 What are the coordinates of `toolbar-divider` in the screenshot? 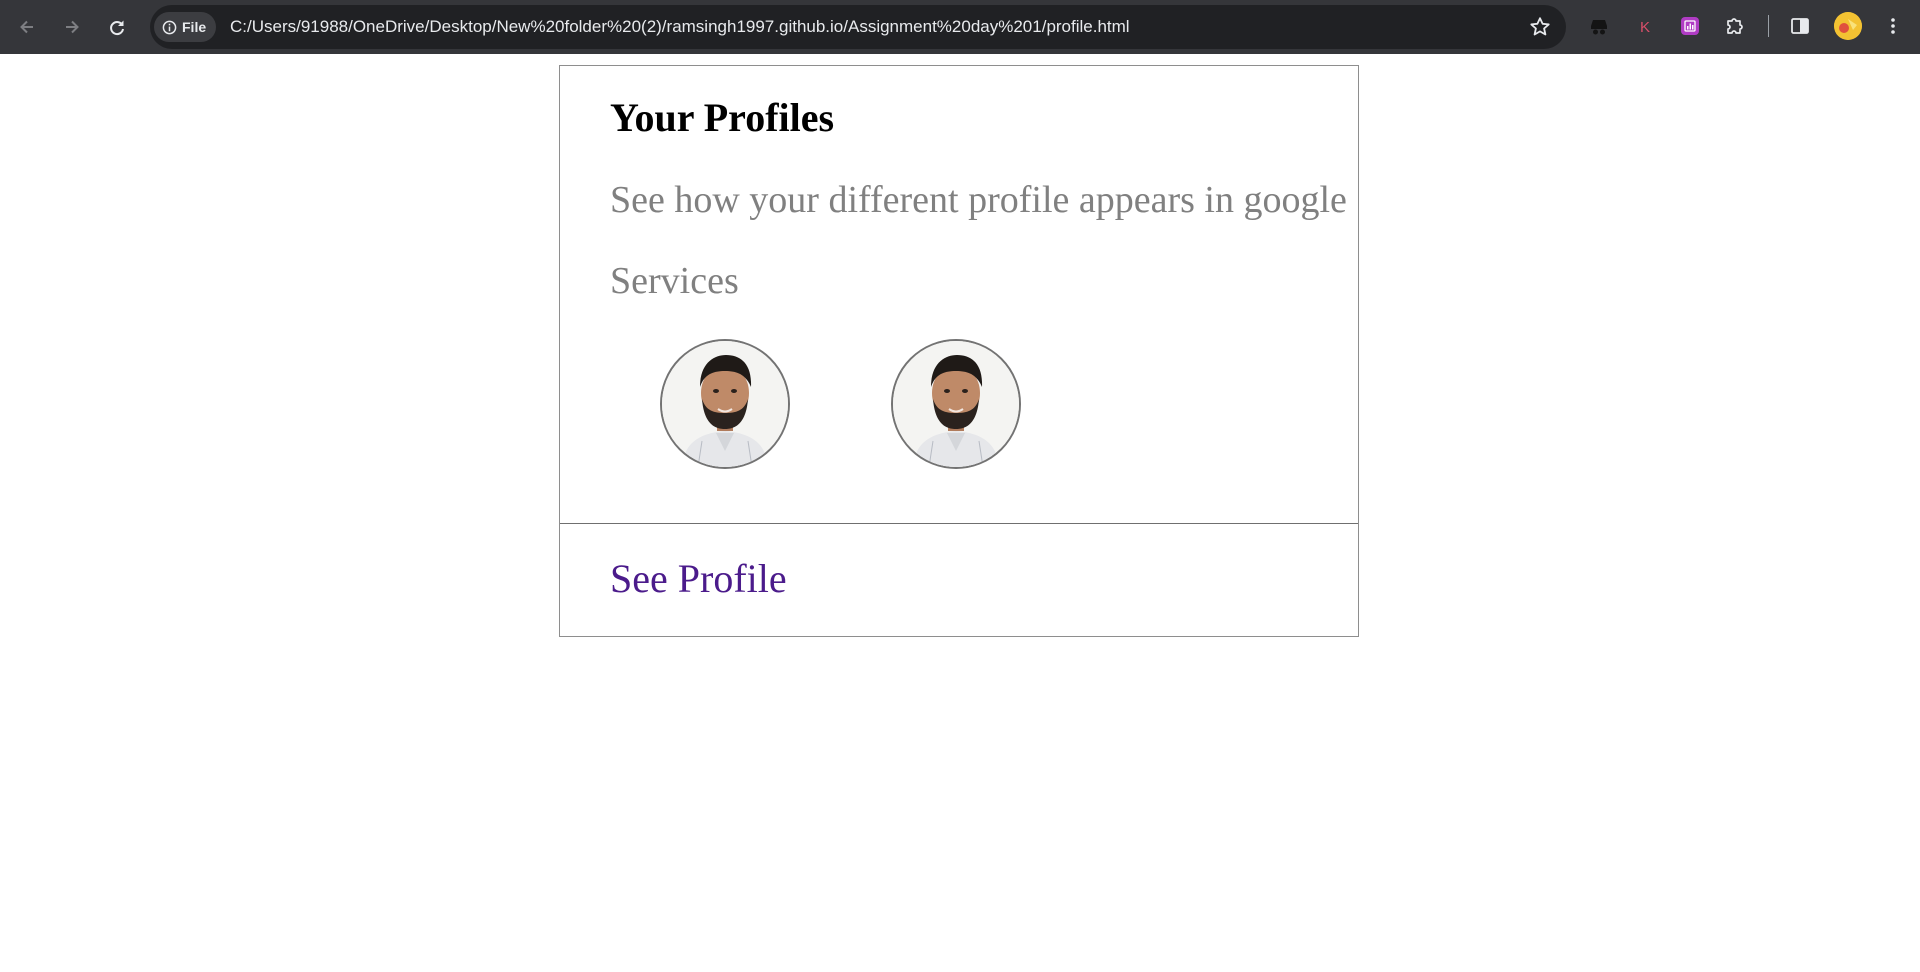 It's located at (1768, 26).